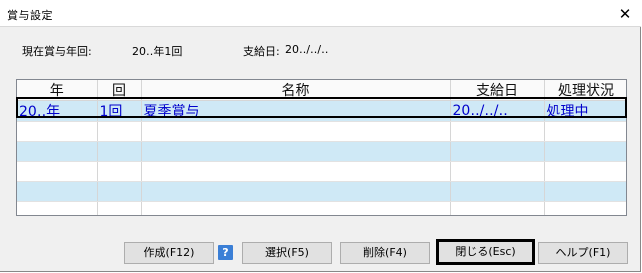 This screenshot has height=273, width=642. I want to click on close-icon: ✕, so click(625, 14).